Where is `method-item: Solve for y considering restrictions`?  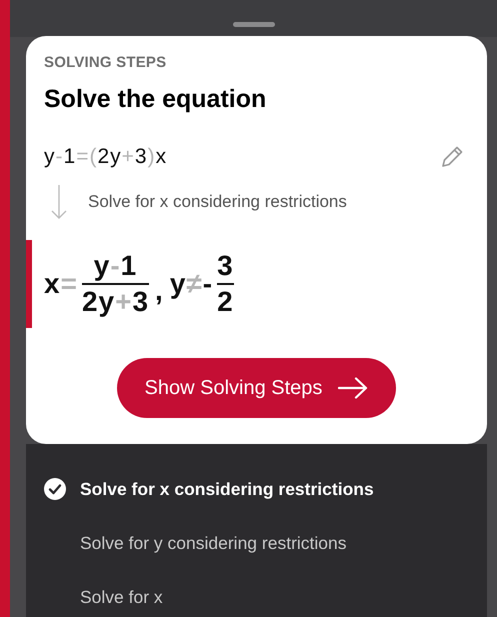
method-item: Solve for y considering restrictions is located at coordinates (265, 543).